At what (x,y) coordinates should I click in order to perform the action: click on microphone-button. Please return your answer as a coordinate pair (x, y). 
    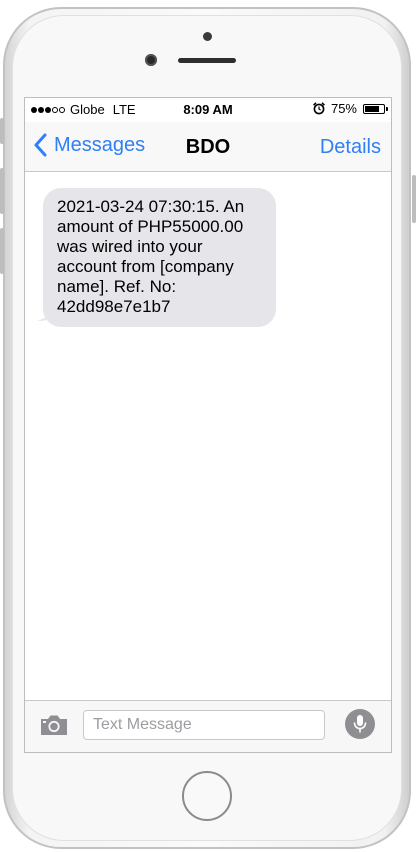
    Looking at the image, I should click on (360, 724).